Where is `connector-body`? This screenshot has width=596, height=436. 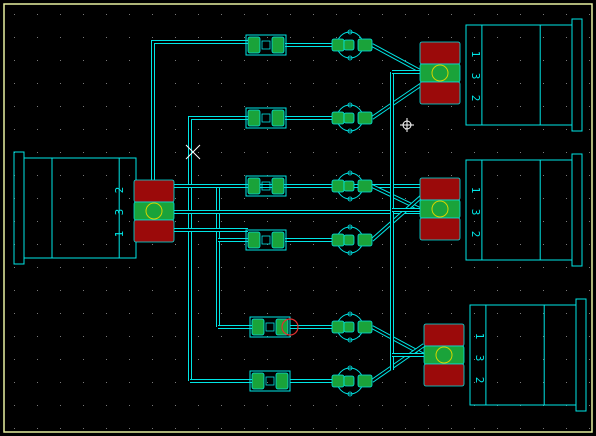
connector-body is located at coordinates (528, 355).